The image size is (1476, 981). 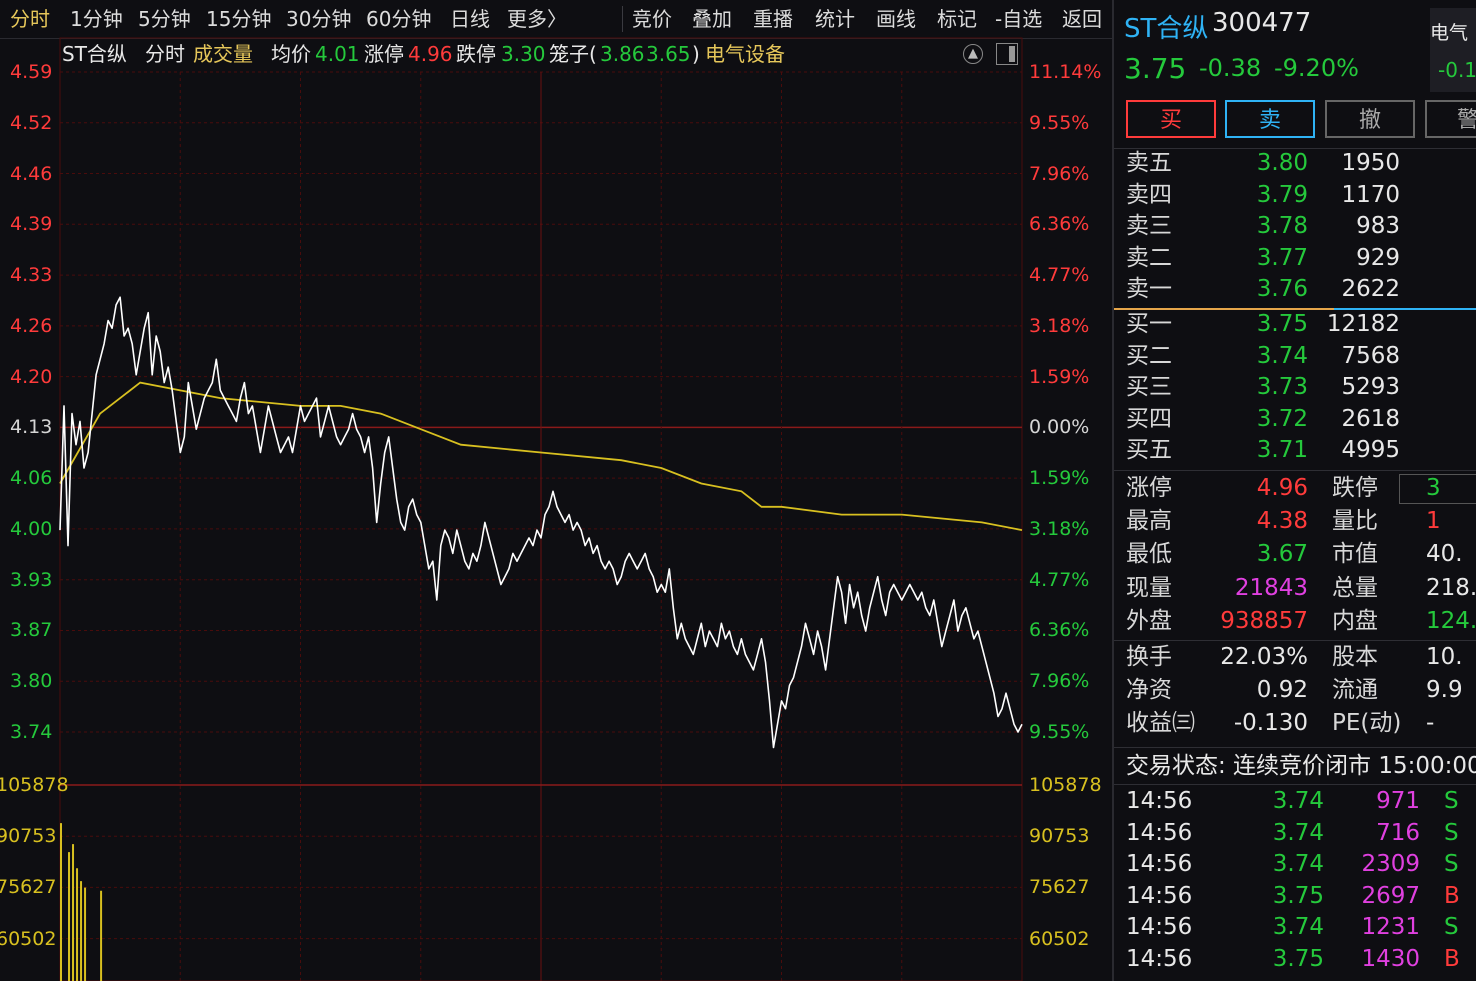 What do you see at coordinates (1059, 836) in the screenshot?
I see `volume-tick-label: 90753` at bounding box center [1059, 836].